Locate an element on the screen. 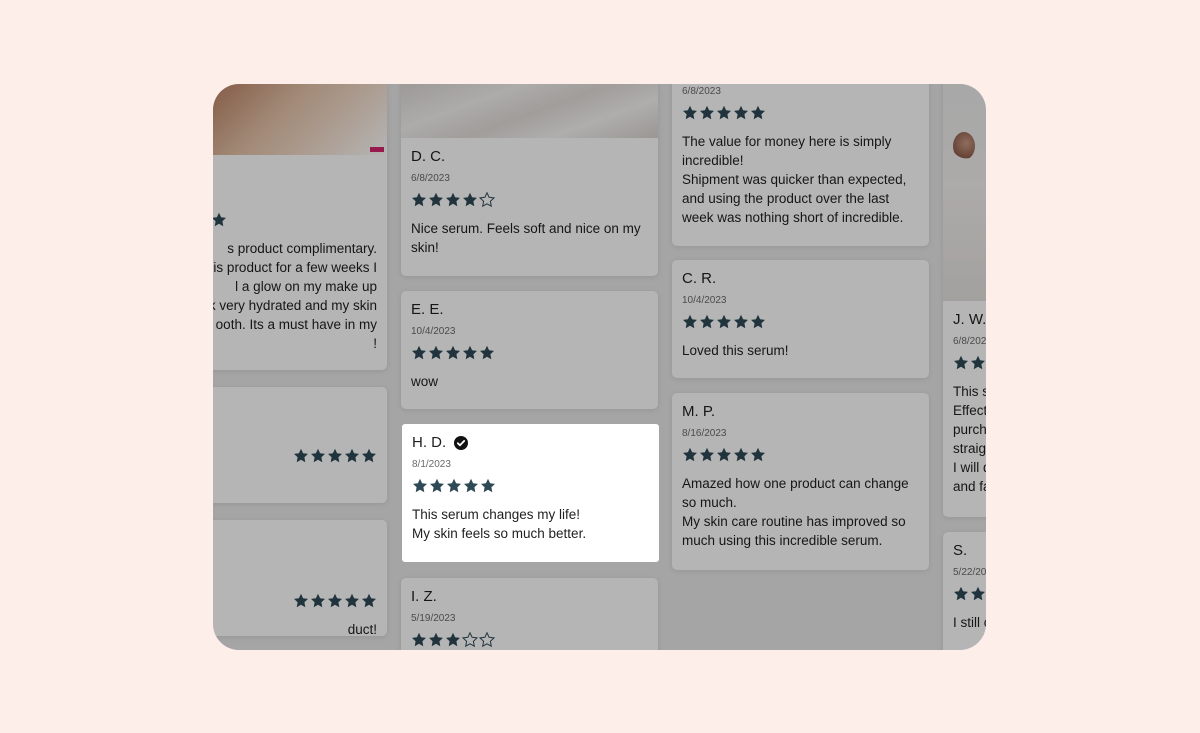 The width and height of the screenshot is (1200, 733). rating-stars is located at coordinates (530, 486).